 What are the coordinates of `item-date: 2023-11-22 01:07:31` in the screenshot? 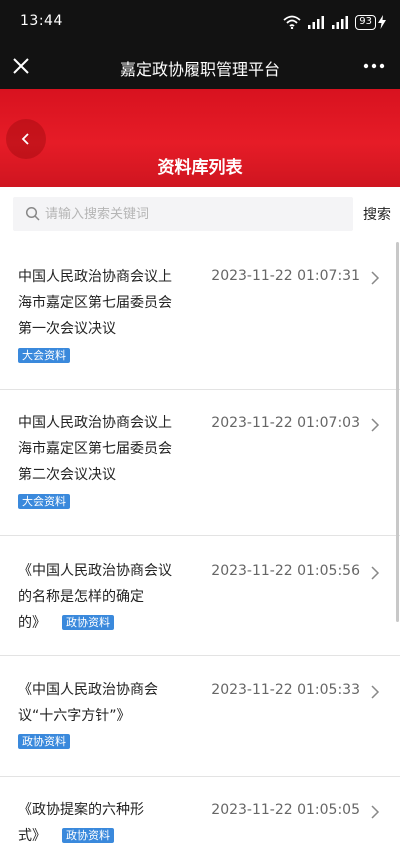 It's located at (285, 276).